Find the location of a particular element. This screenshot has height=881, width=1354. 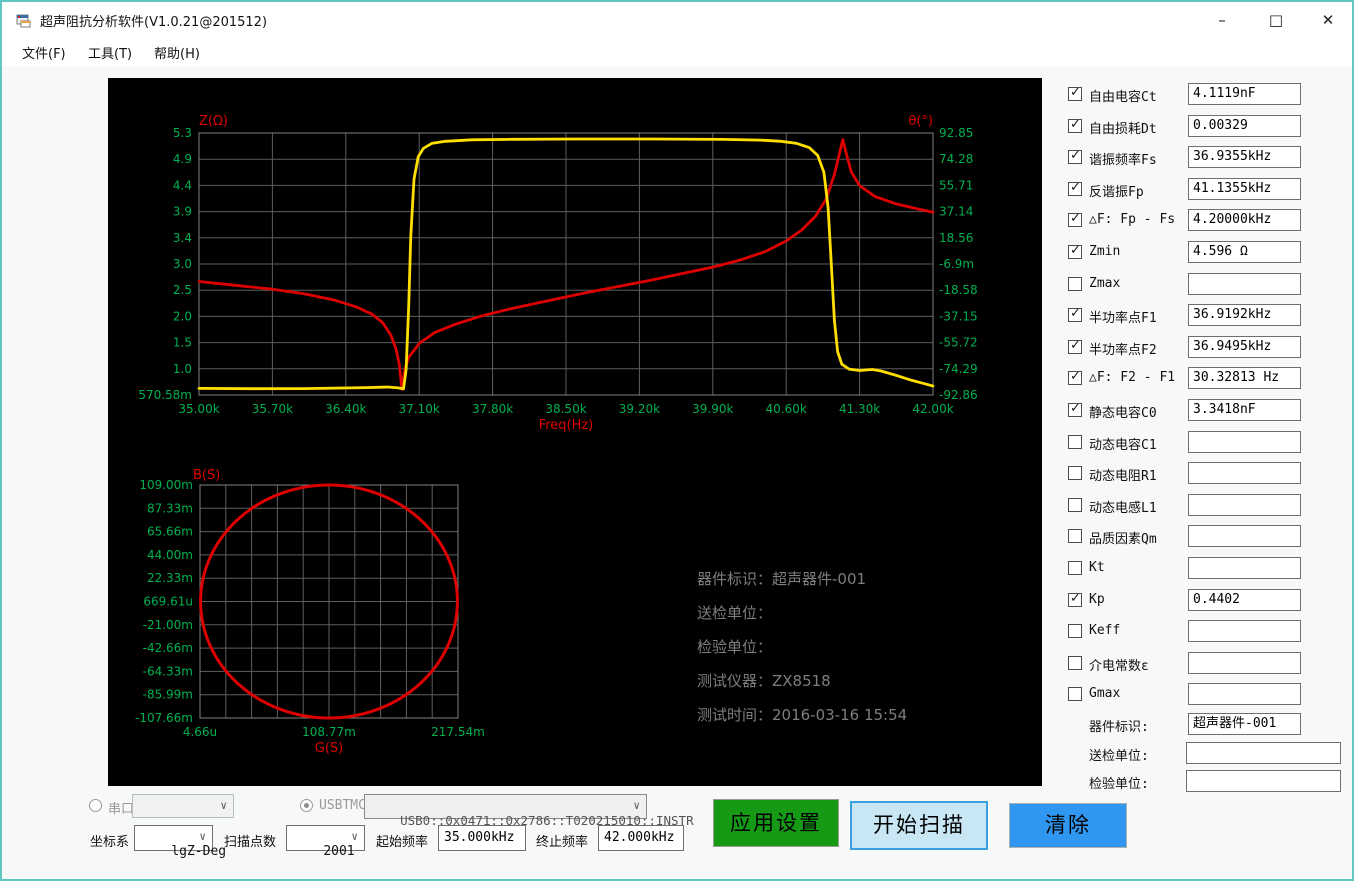

measurement-value-field: 4.20000kHz is located at coordinates (1244, 220).